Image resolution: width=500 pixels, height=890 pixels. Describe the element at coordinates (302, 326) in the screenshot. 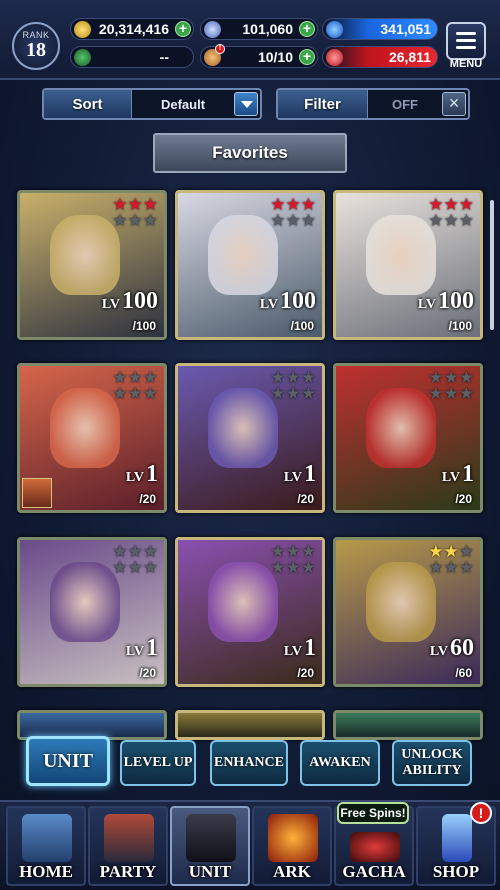

I see `max-level: /100` at that location.